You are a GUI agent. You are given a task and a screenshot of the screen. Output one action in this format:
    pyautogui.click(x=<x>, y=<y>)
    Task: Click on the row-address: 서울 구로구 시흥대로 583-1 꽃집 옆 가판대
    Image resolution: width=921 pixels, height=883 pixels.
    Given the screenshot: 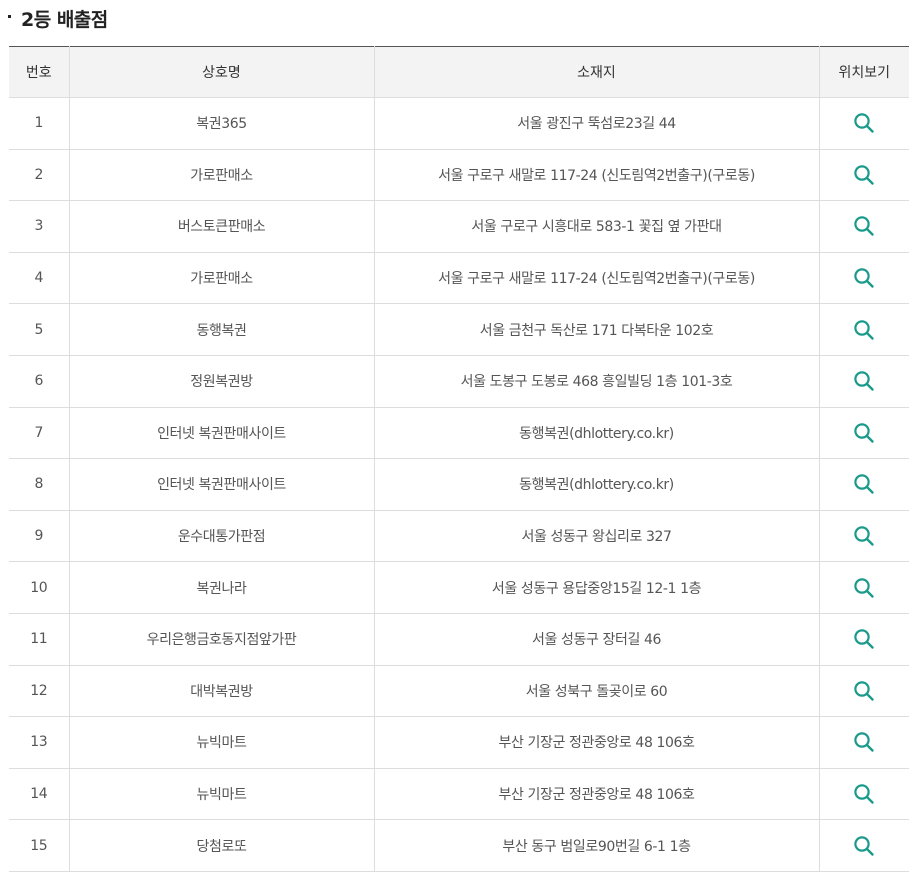 What is the action you would take?
    pyautogui.click(x=596, y=226)
    